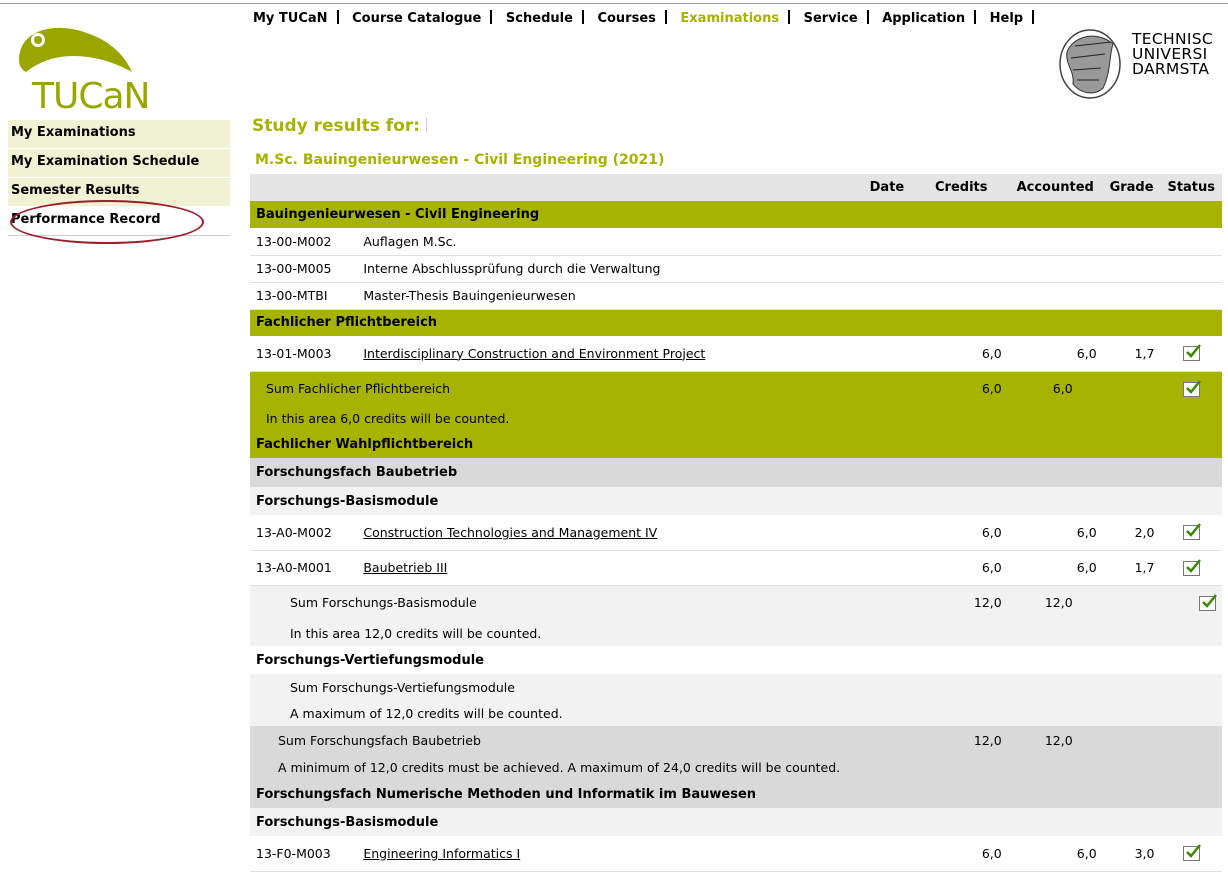 The image size is (1228, 874). I want to click on module-code: 13-00-MTBI, so click(304, 296).